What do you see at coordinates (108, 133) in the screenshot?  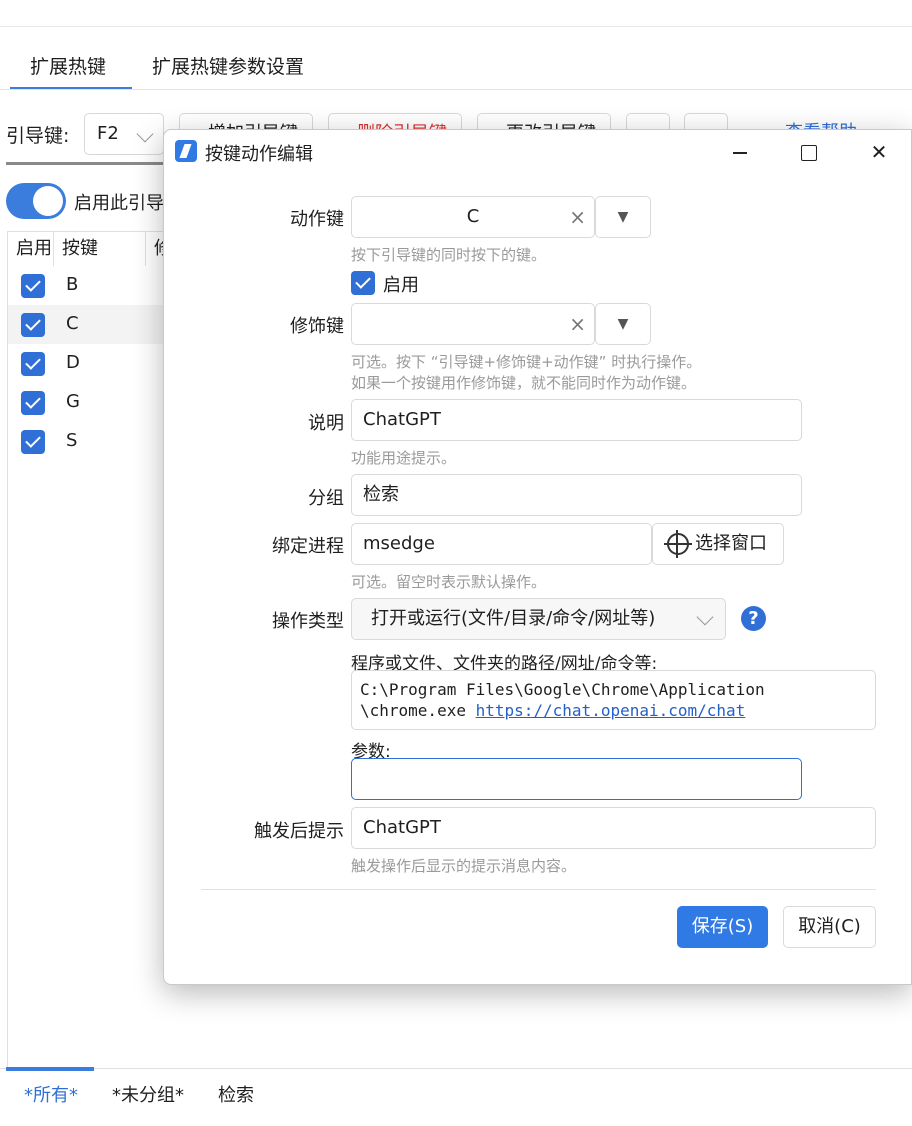 I see `lead-key-value: F2` at bounding box center [108, 133].